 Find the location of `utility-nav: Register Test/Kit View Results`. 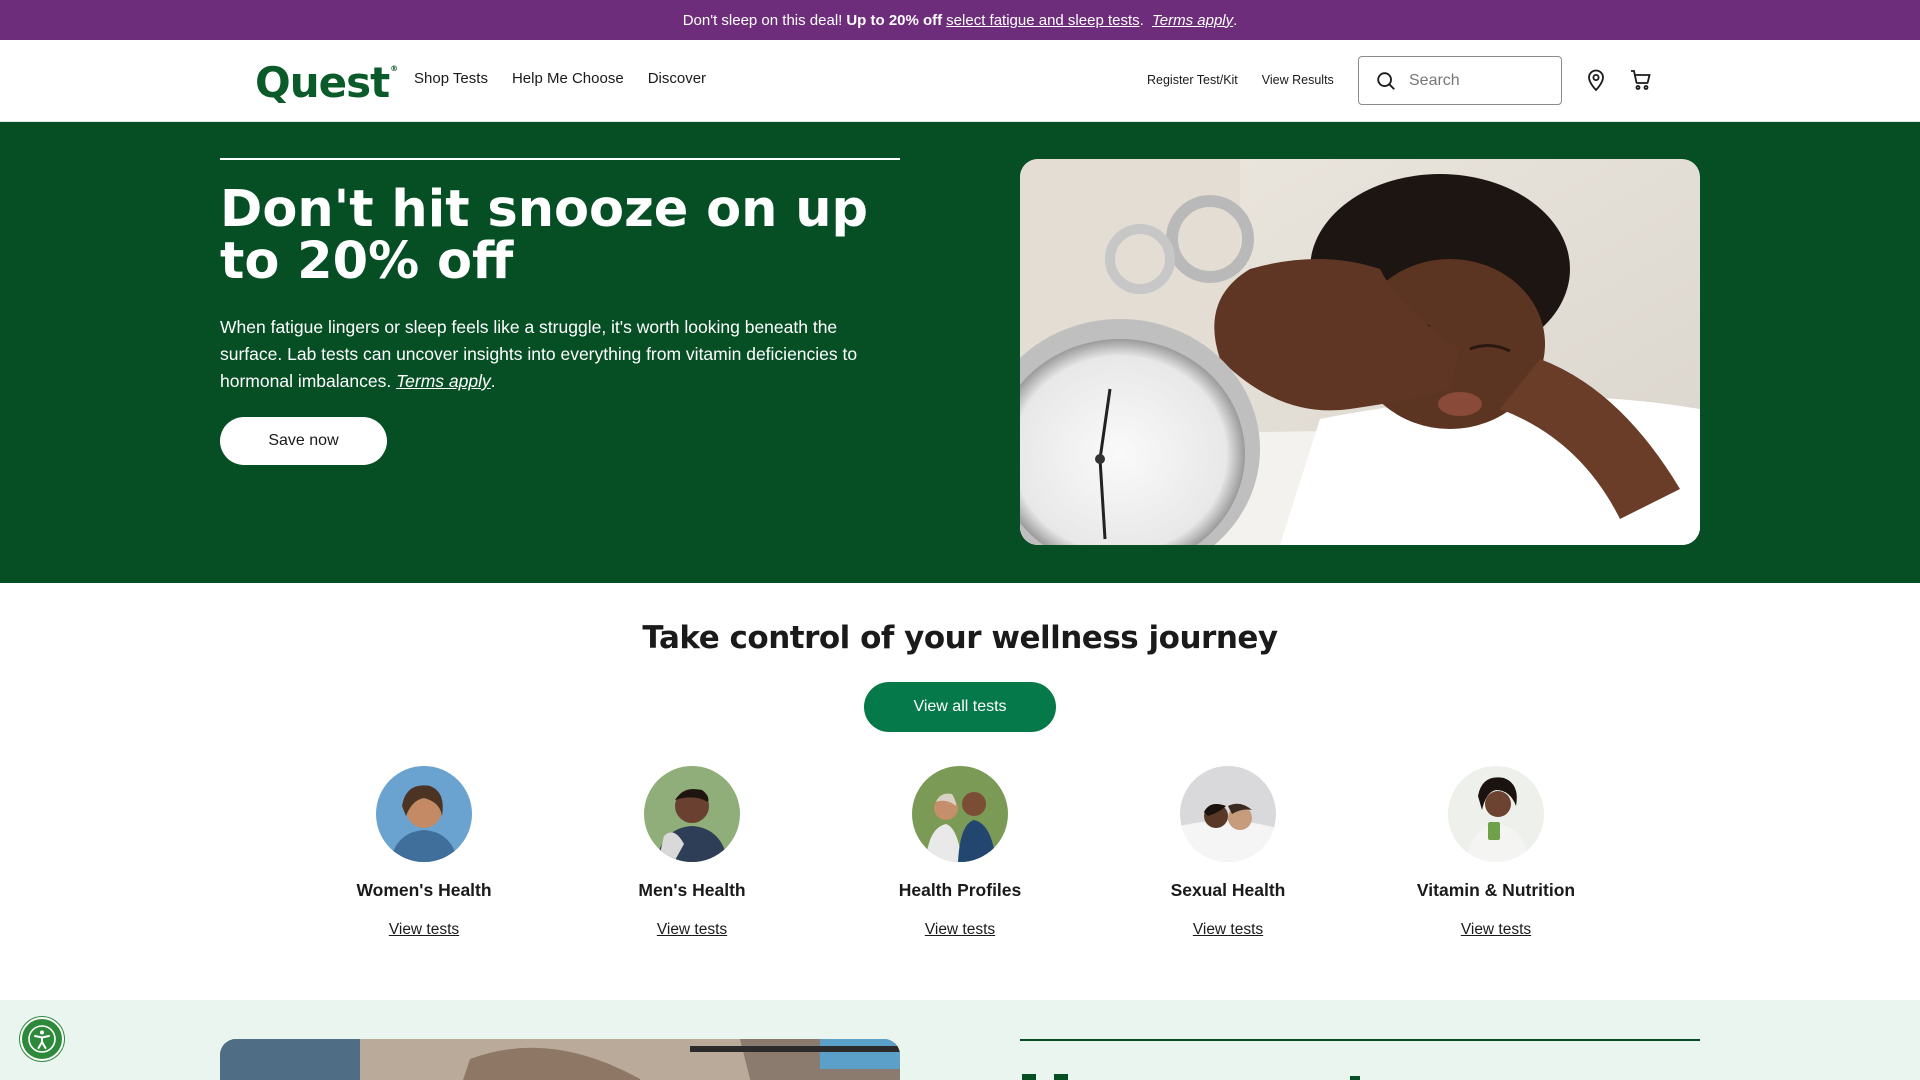

utility-nav: Register Test/Kit View Results is located at coordinates (1240, 80).